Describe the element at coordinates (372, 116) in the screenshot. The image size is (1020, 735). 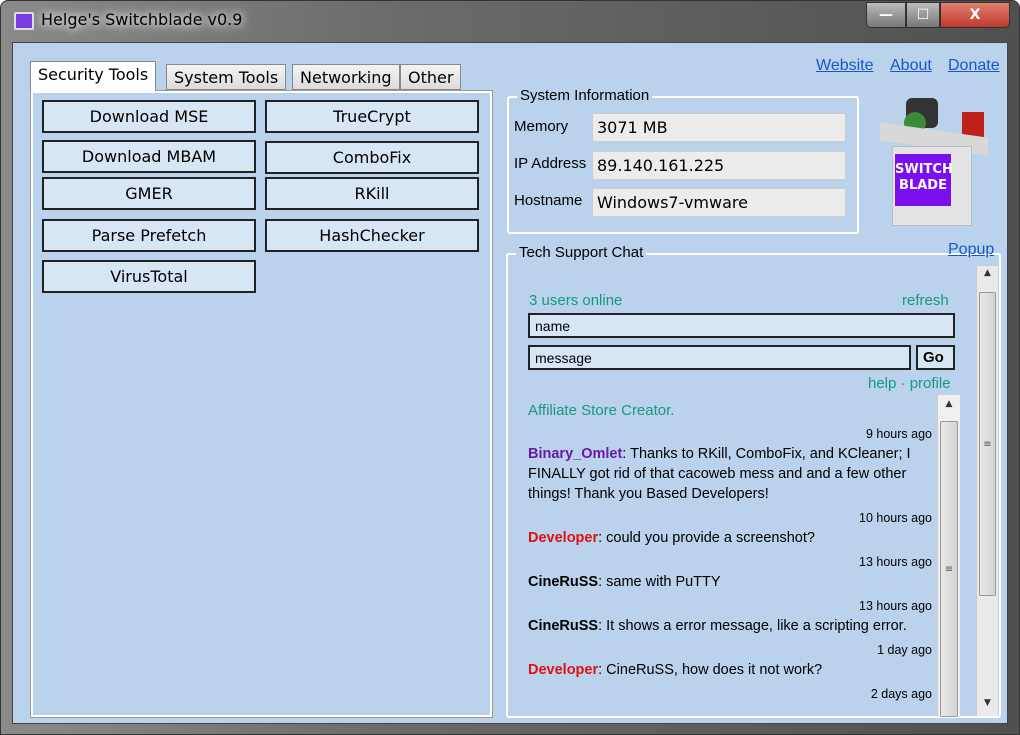
I see `truecrypt-button: TrueCrypt` at that location.